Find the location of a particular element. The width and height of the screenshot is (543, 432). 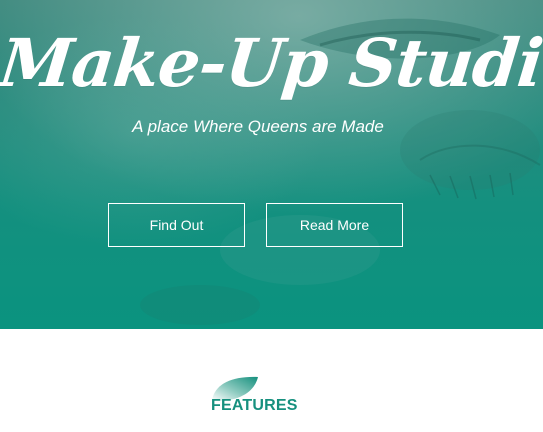

features-heading: FEATURES is located at coordinates (254, 405).